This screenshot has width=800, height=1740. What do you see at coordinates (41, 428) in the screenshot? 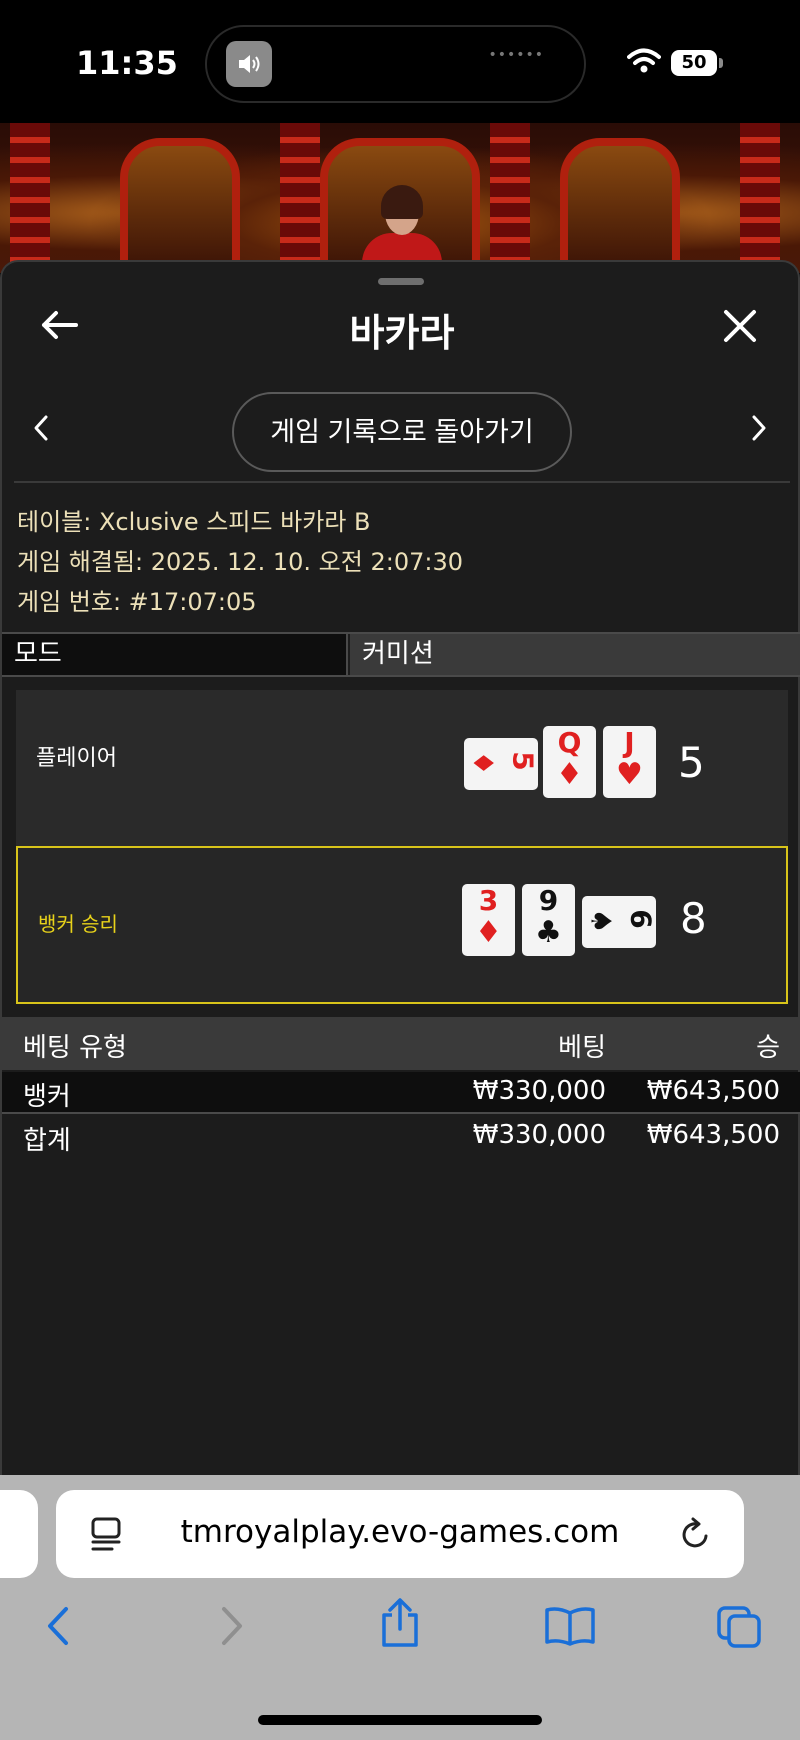
I see `chevron-left-icon` at bounding box center [41, 428].